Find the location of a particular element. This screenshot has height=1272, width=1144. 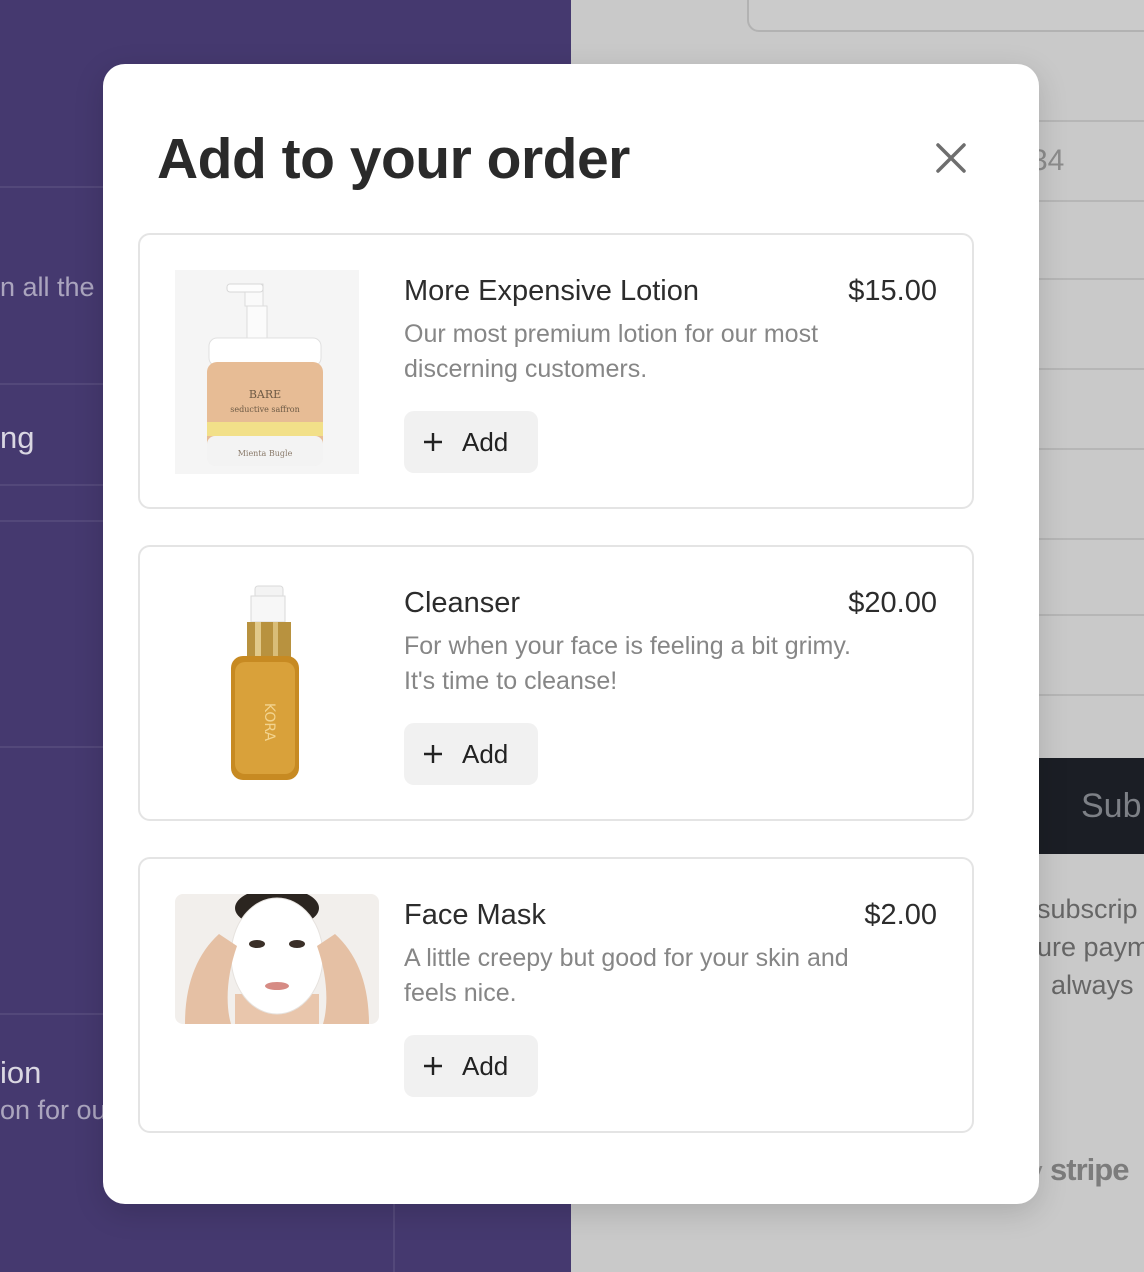

powered-by-stripe: y stripe is located at coordinates (1079, 1170).